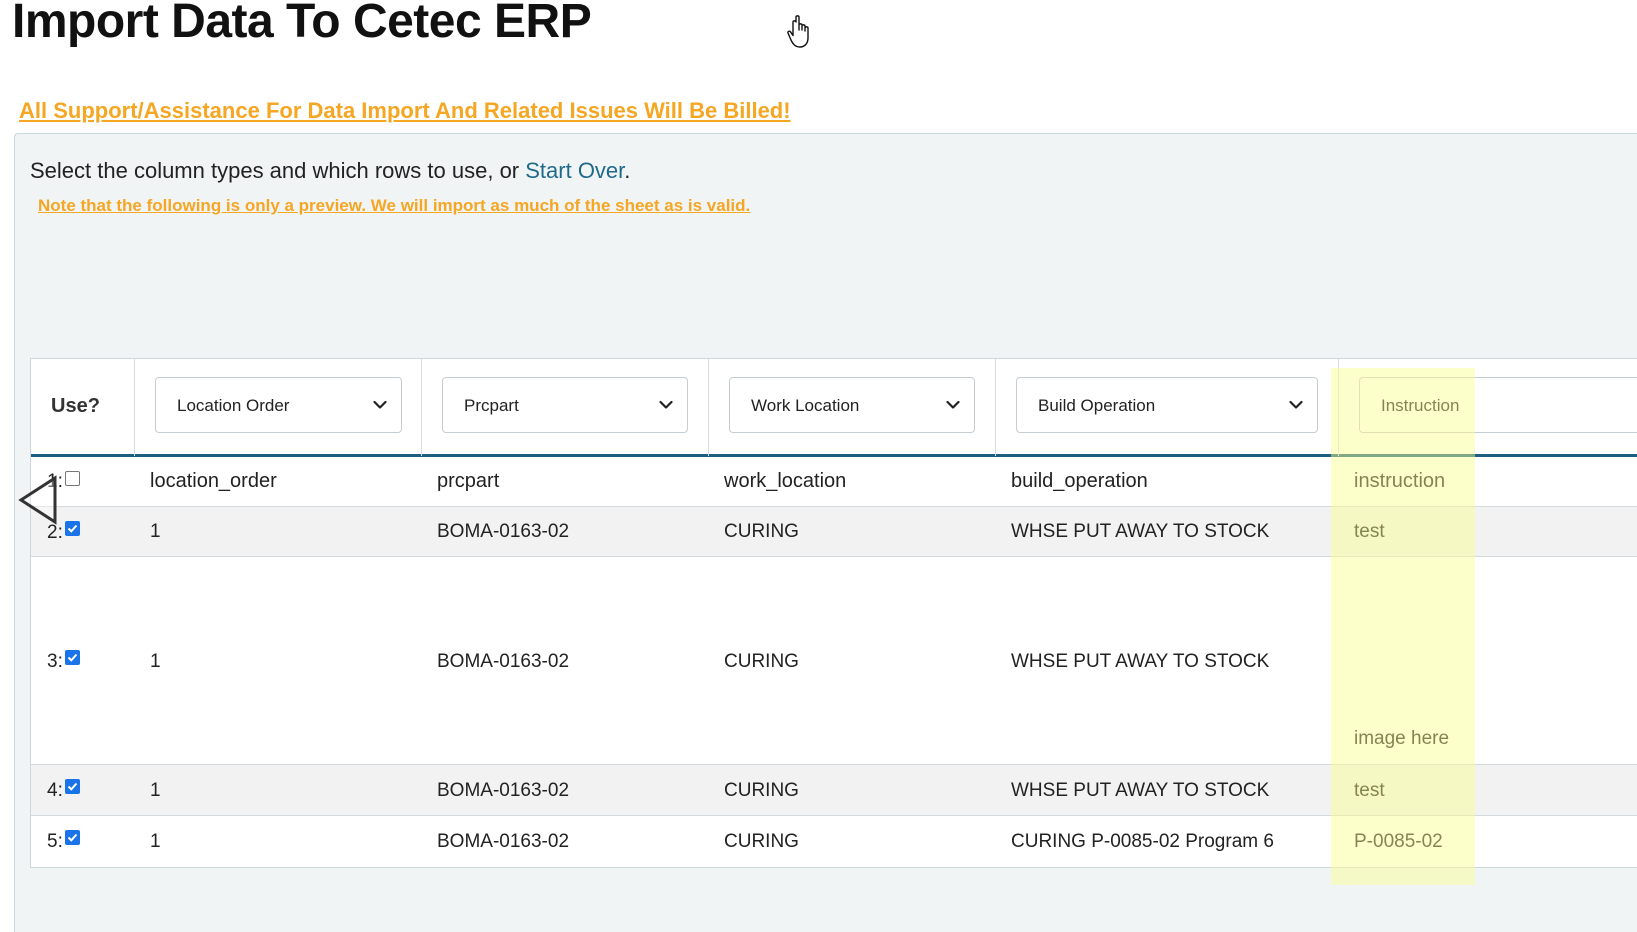  Describe the element at coordinates (1400, 481) in the screenshot. I see `table-cell: instruction` at that location.